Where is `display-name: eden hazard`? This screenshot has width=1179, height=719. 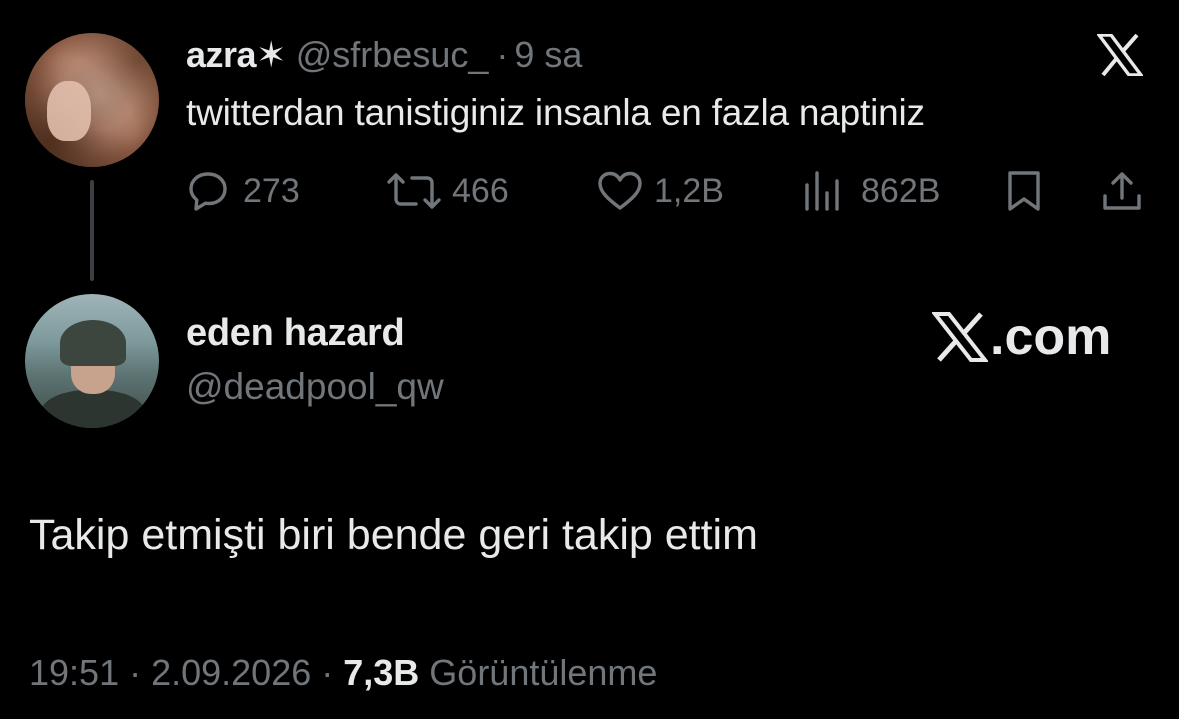
display-name: eden hazard is located at coordinates (295, 333).